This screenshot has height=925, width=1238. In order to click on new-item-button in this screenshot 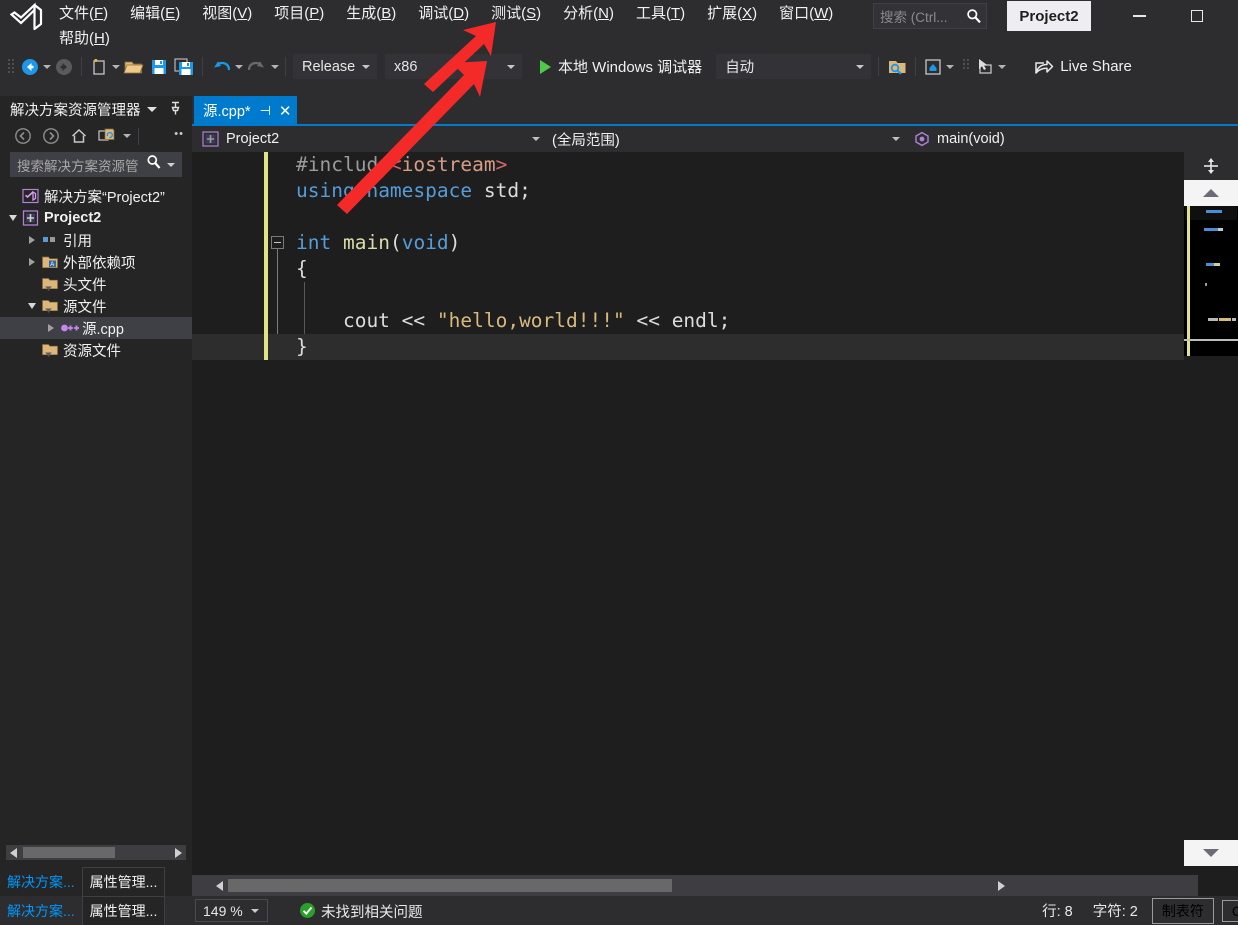, I will do `click(99, 67)`.